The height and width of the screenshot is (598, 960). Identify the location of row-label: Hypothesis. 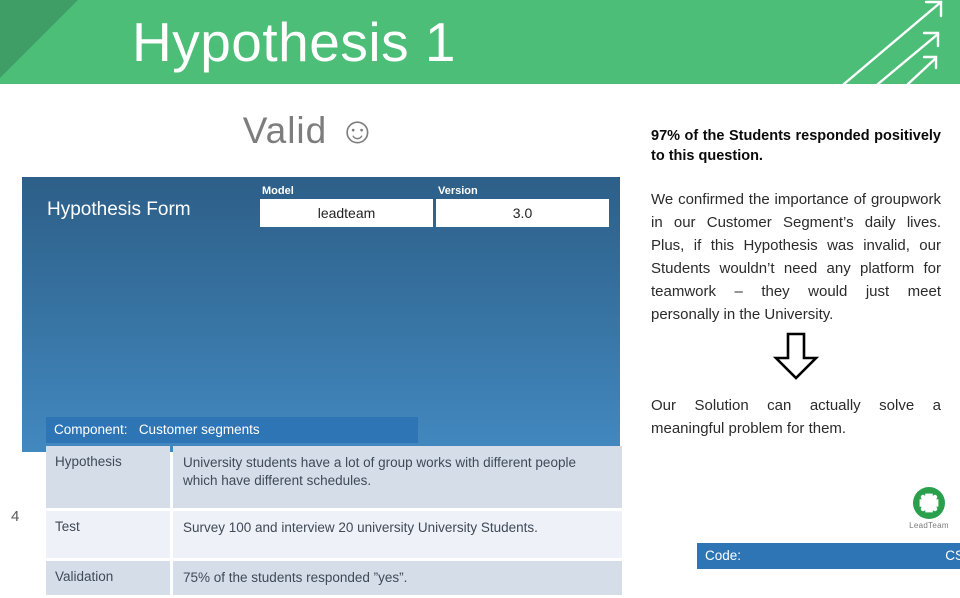
(108, 477).